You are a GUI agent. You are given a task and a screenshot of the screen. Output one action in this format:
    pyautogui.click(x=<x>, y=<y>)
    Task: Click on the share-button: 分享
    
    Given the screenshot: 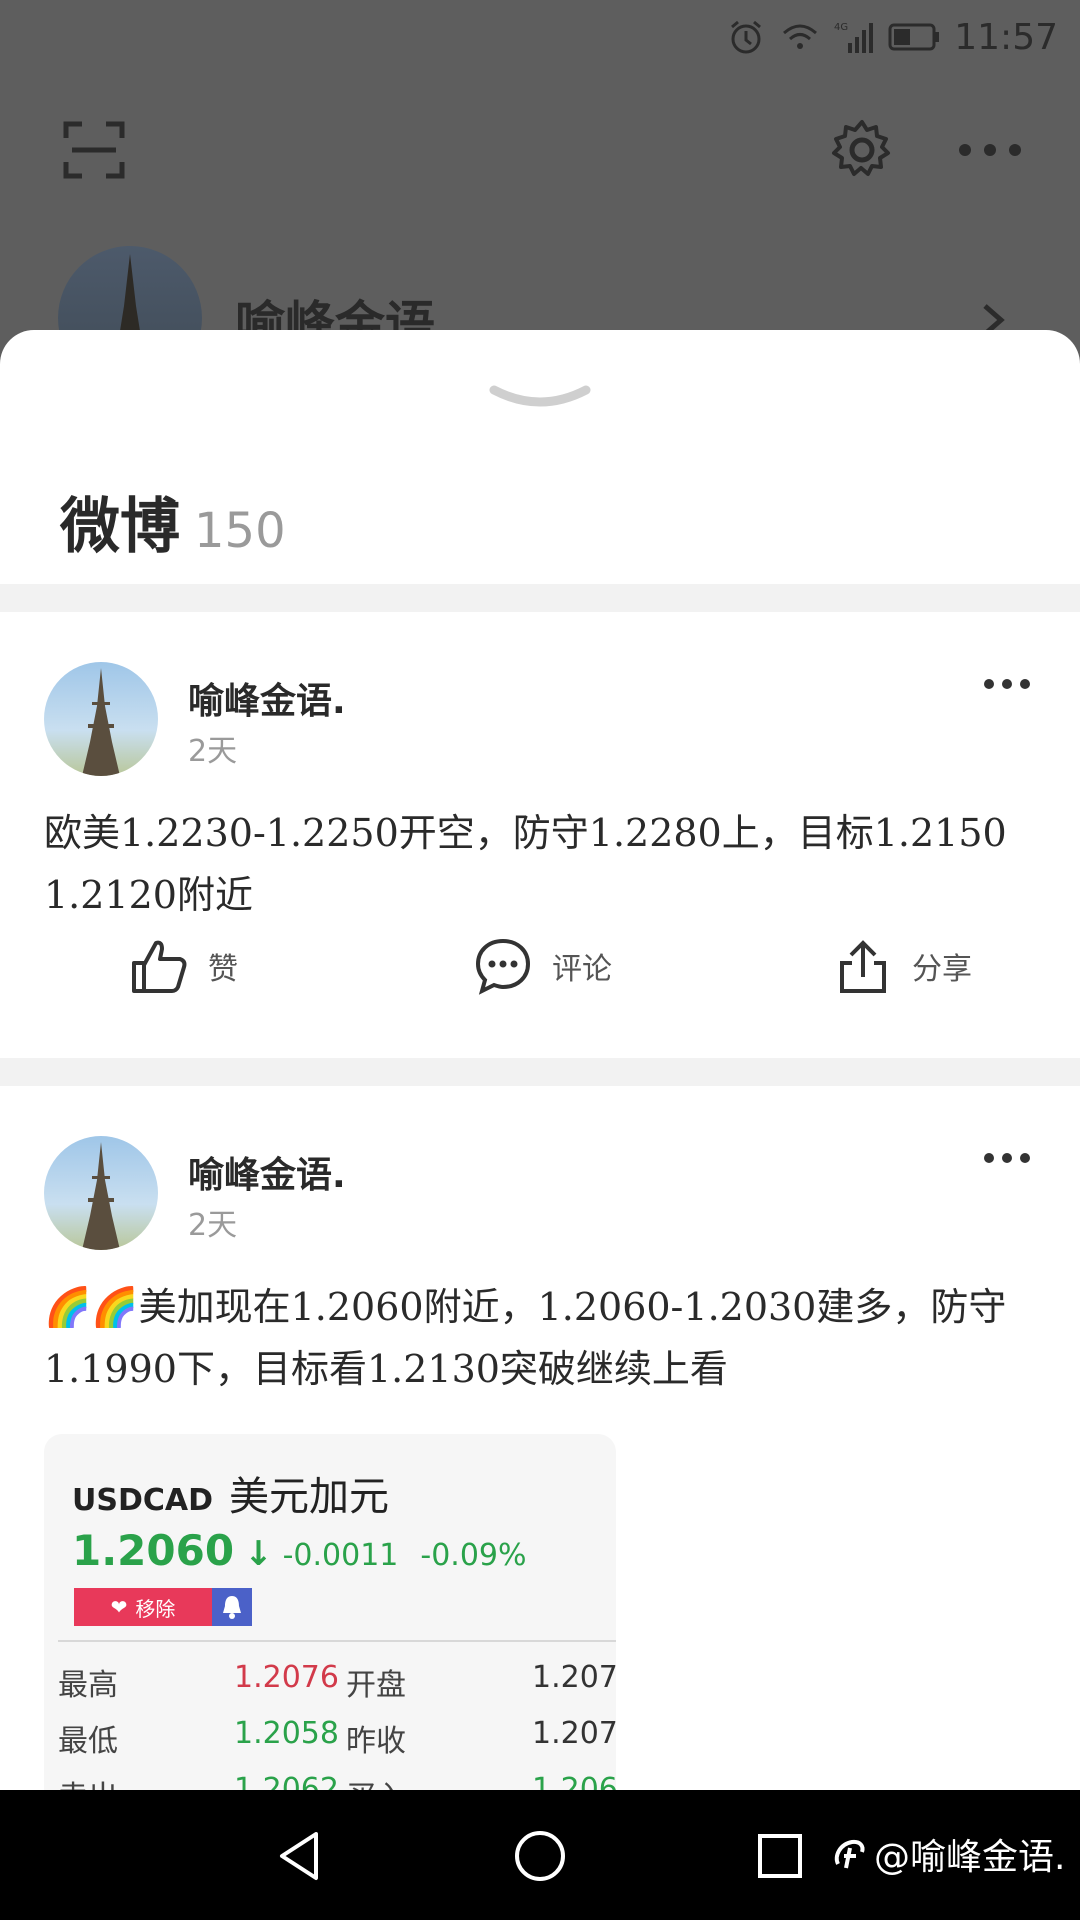 What is the action you would take?
    pyautogui.click(x=903, y=966)
    